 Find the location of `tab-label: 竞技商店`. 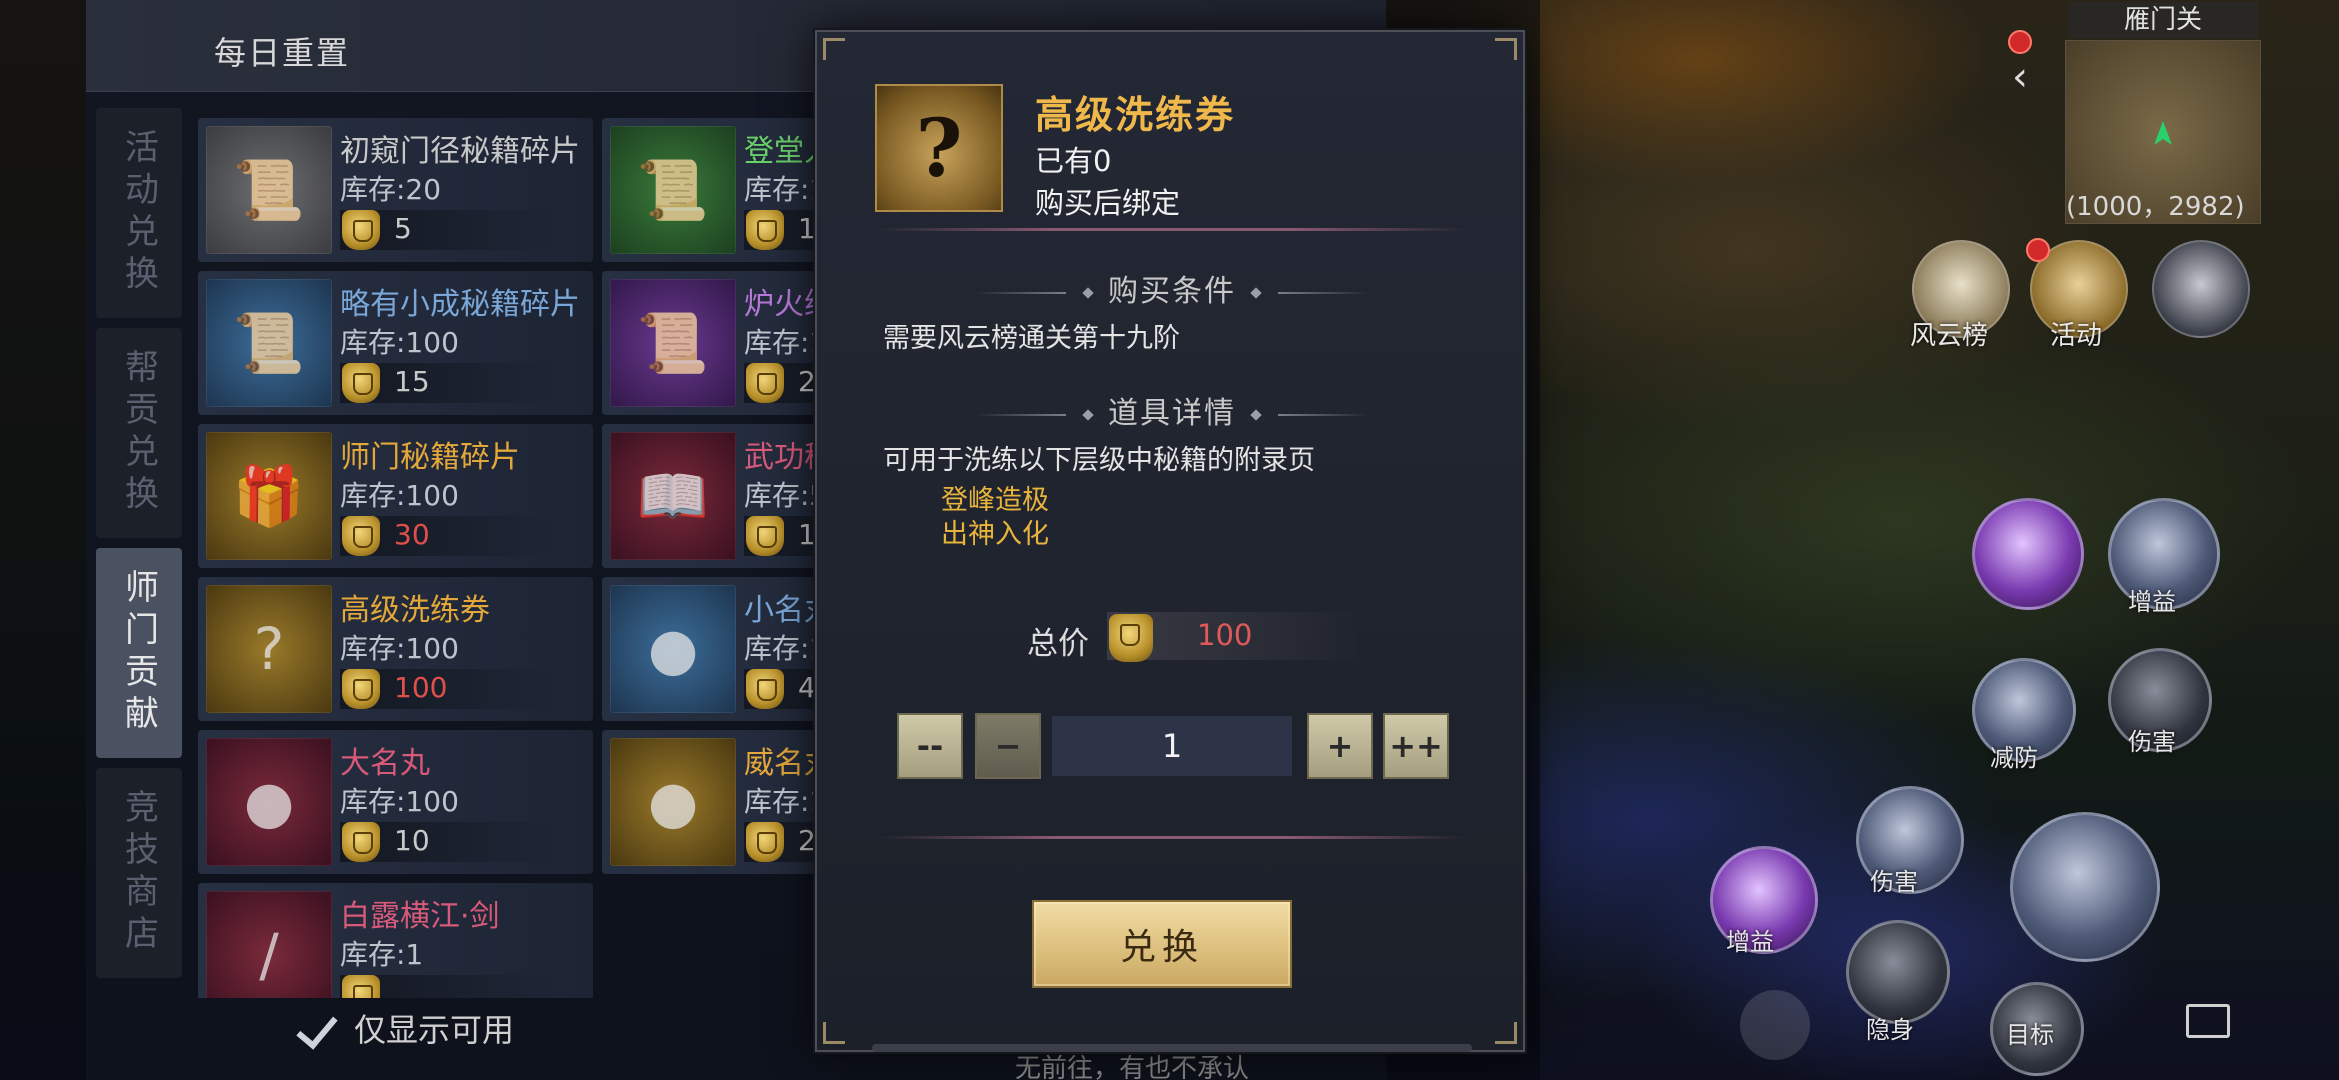

tab-label: 竞技商店 is located at coordinates (138, 873).